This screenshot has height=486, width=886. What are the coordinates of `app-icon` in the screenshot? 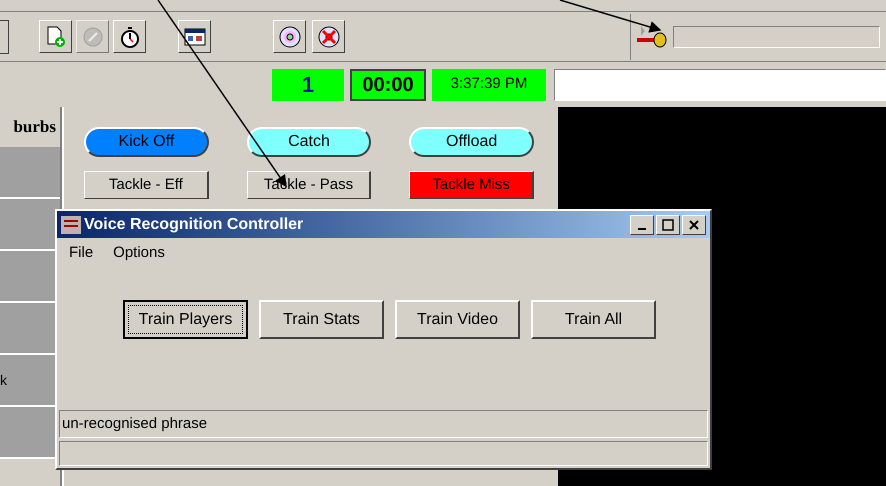 It's located at (71, 225).